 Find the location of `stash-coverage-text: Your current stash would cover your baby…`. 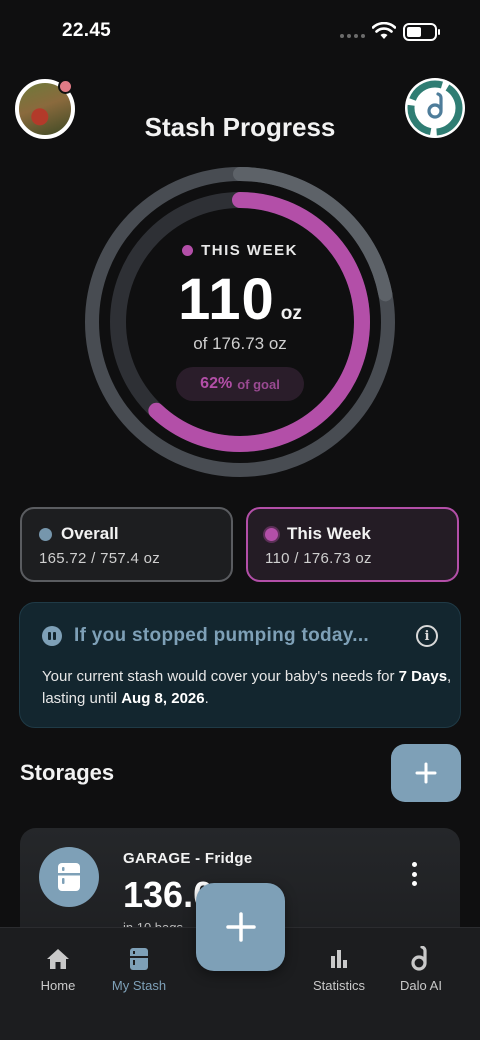

stash-coverage-text: Your current stash would cover your baby… is located at coordinates (247, 688).